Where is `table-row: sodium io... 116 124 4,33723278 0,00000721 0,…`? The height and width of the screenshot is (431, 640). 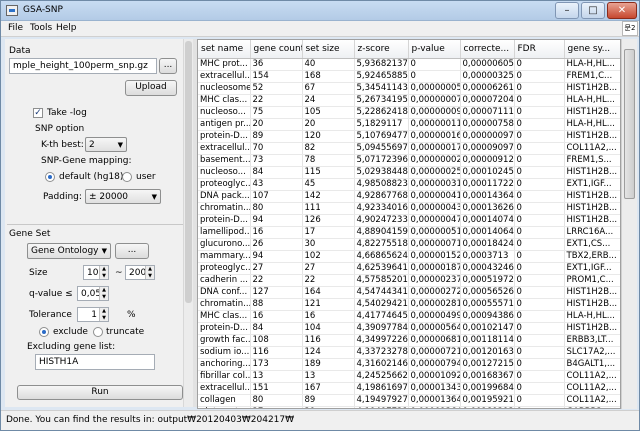 table-row: sodium io... 116 124 4,33723278 0,00000721 0,… is located at coordinates (409, 352).